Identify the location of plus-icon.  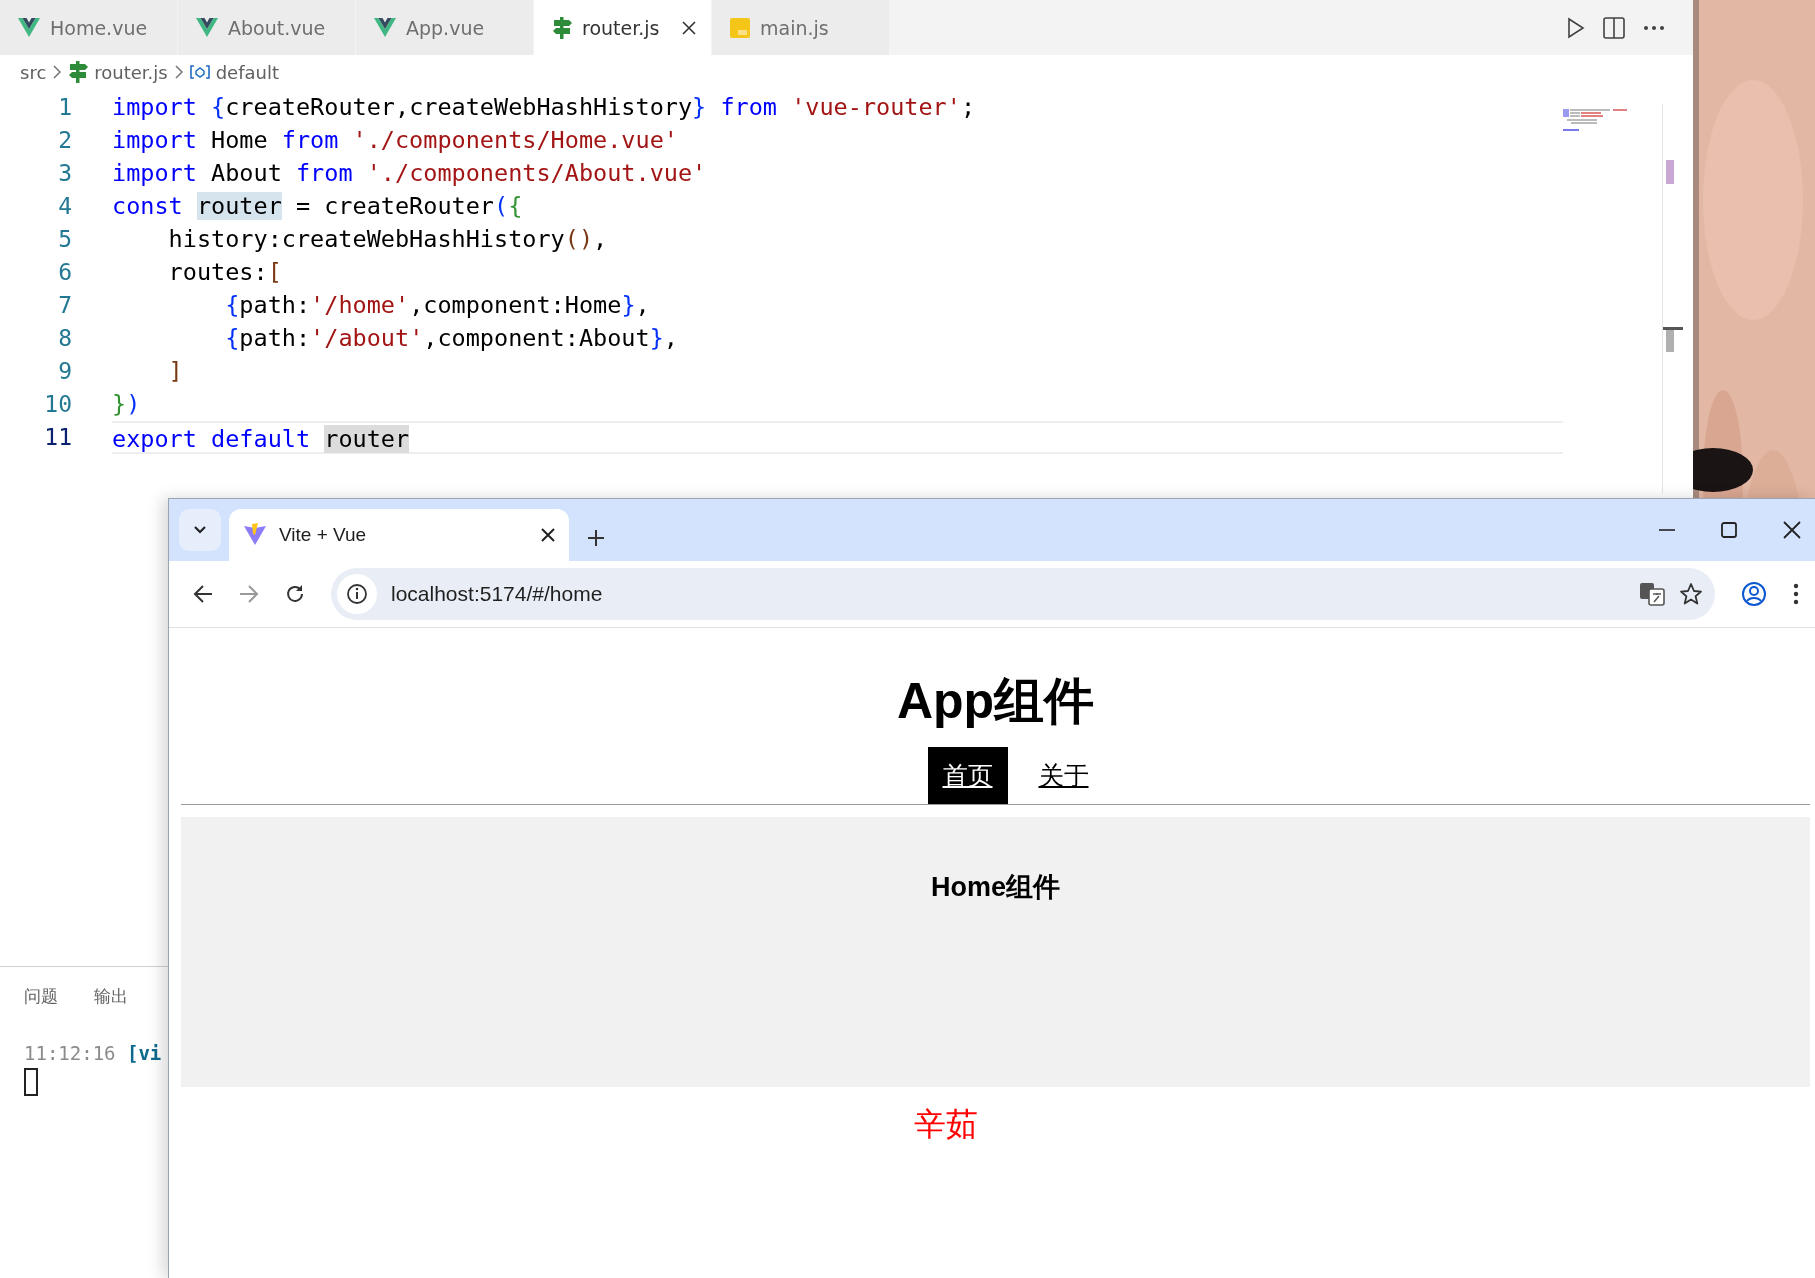
(596, 538).